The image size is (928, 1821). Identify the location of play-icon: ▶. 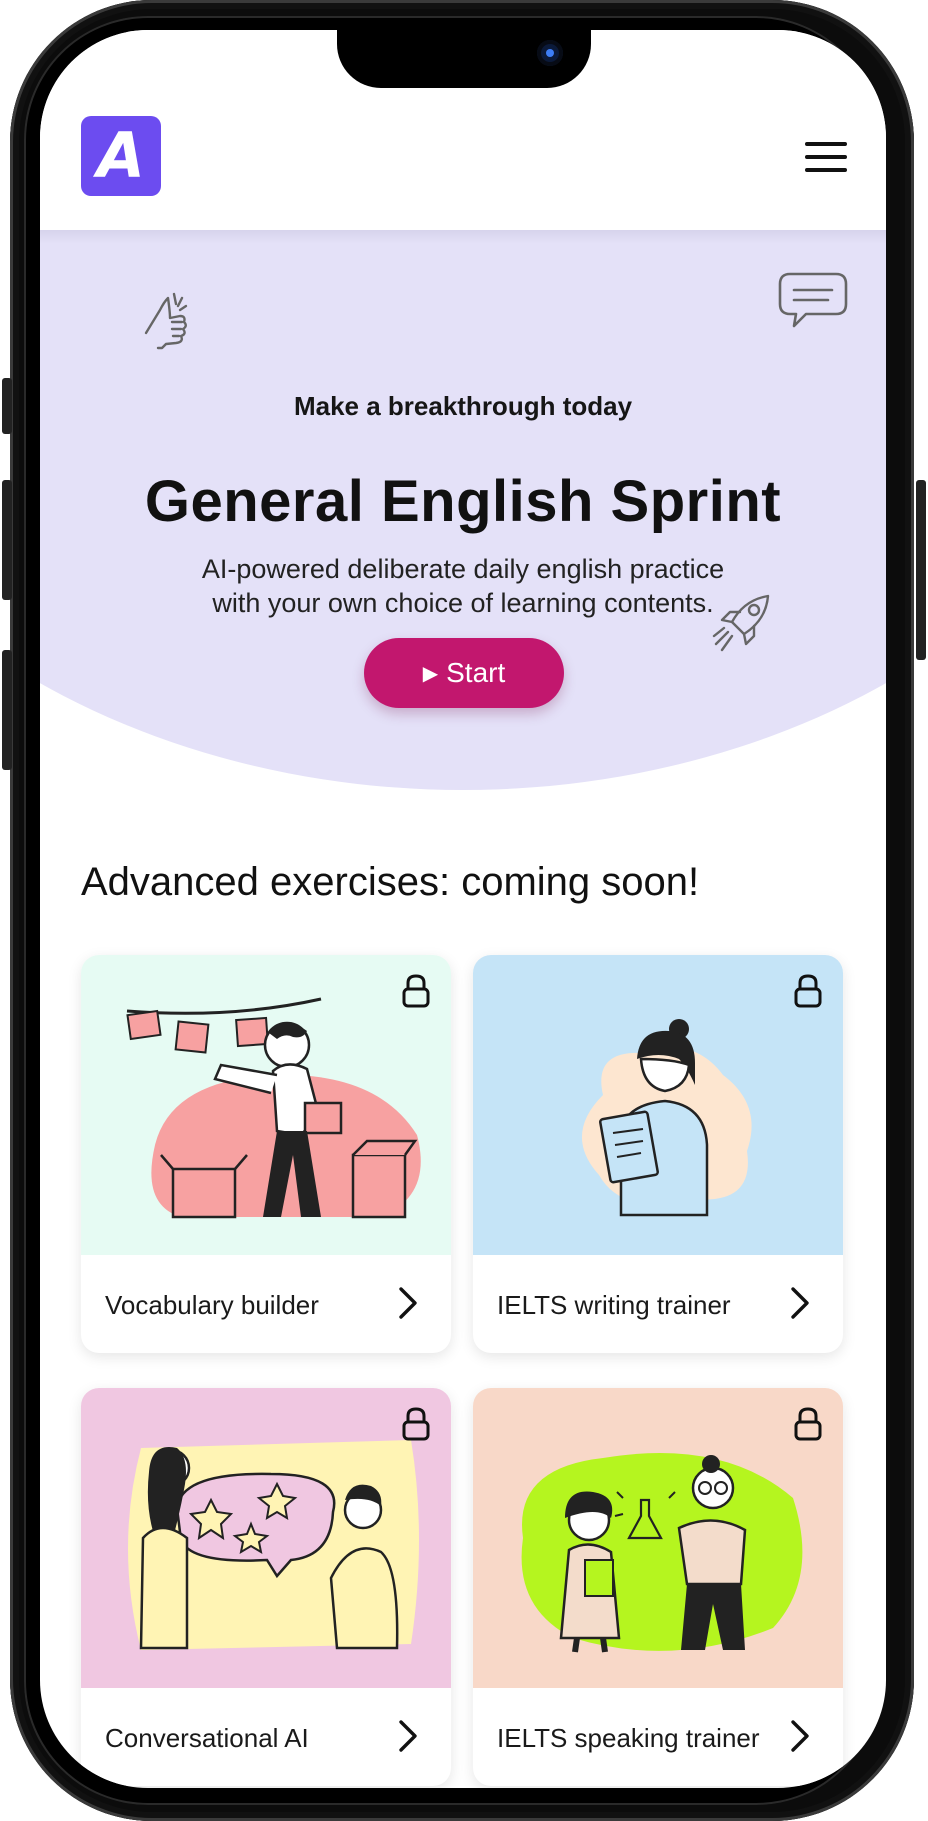
(430, 674).